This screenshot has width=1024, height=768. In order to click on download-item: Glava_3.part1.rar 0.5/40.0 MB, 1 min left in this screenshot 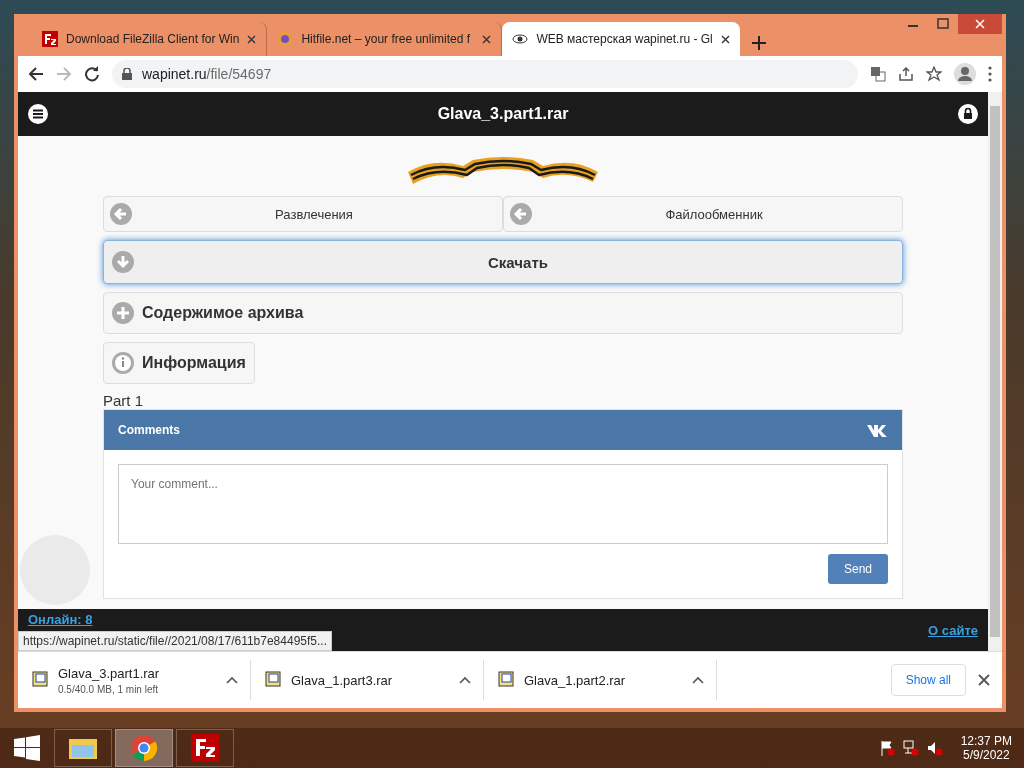, I will do `click(134, 680)`.